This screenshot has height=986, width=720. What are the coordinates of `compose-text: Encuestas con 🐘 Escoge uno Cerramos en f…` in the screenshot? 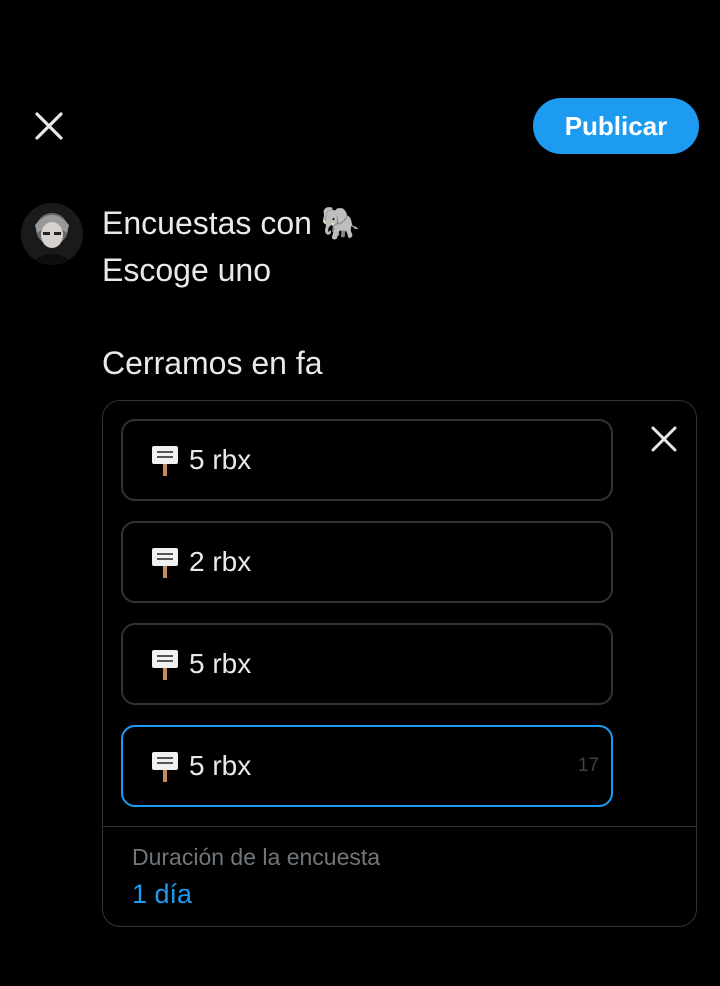 It's located at (382, 293).